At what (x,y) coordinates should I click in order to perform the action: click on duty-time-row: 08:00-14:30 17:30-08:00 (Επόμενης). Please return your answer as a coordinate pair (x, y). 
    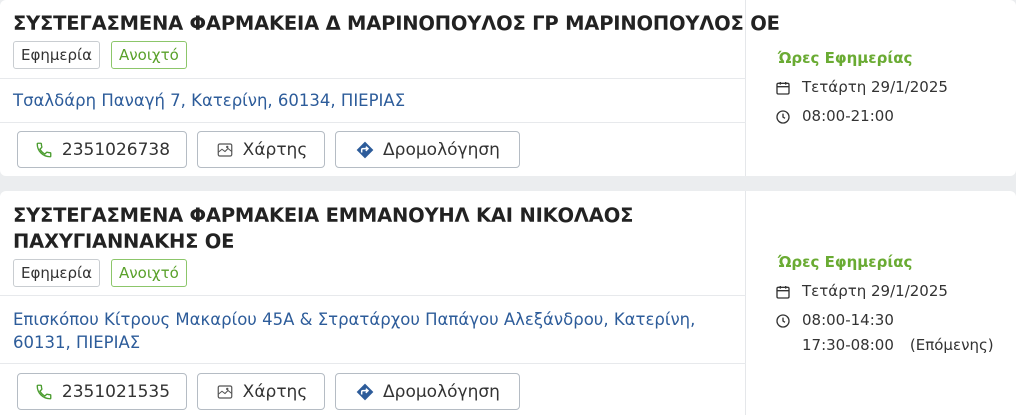
    Looking at the image, I should click on (884, 333).